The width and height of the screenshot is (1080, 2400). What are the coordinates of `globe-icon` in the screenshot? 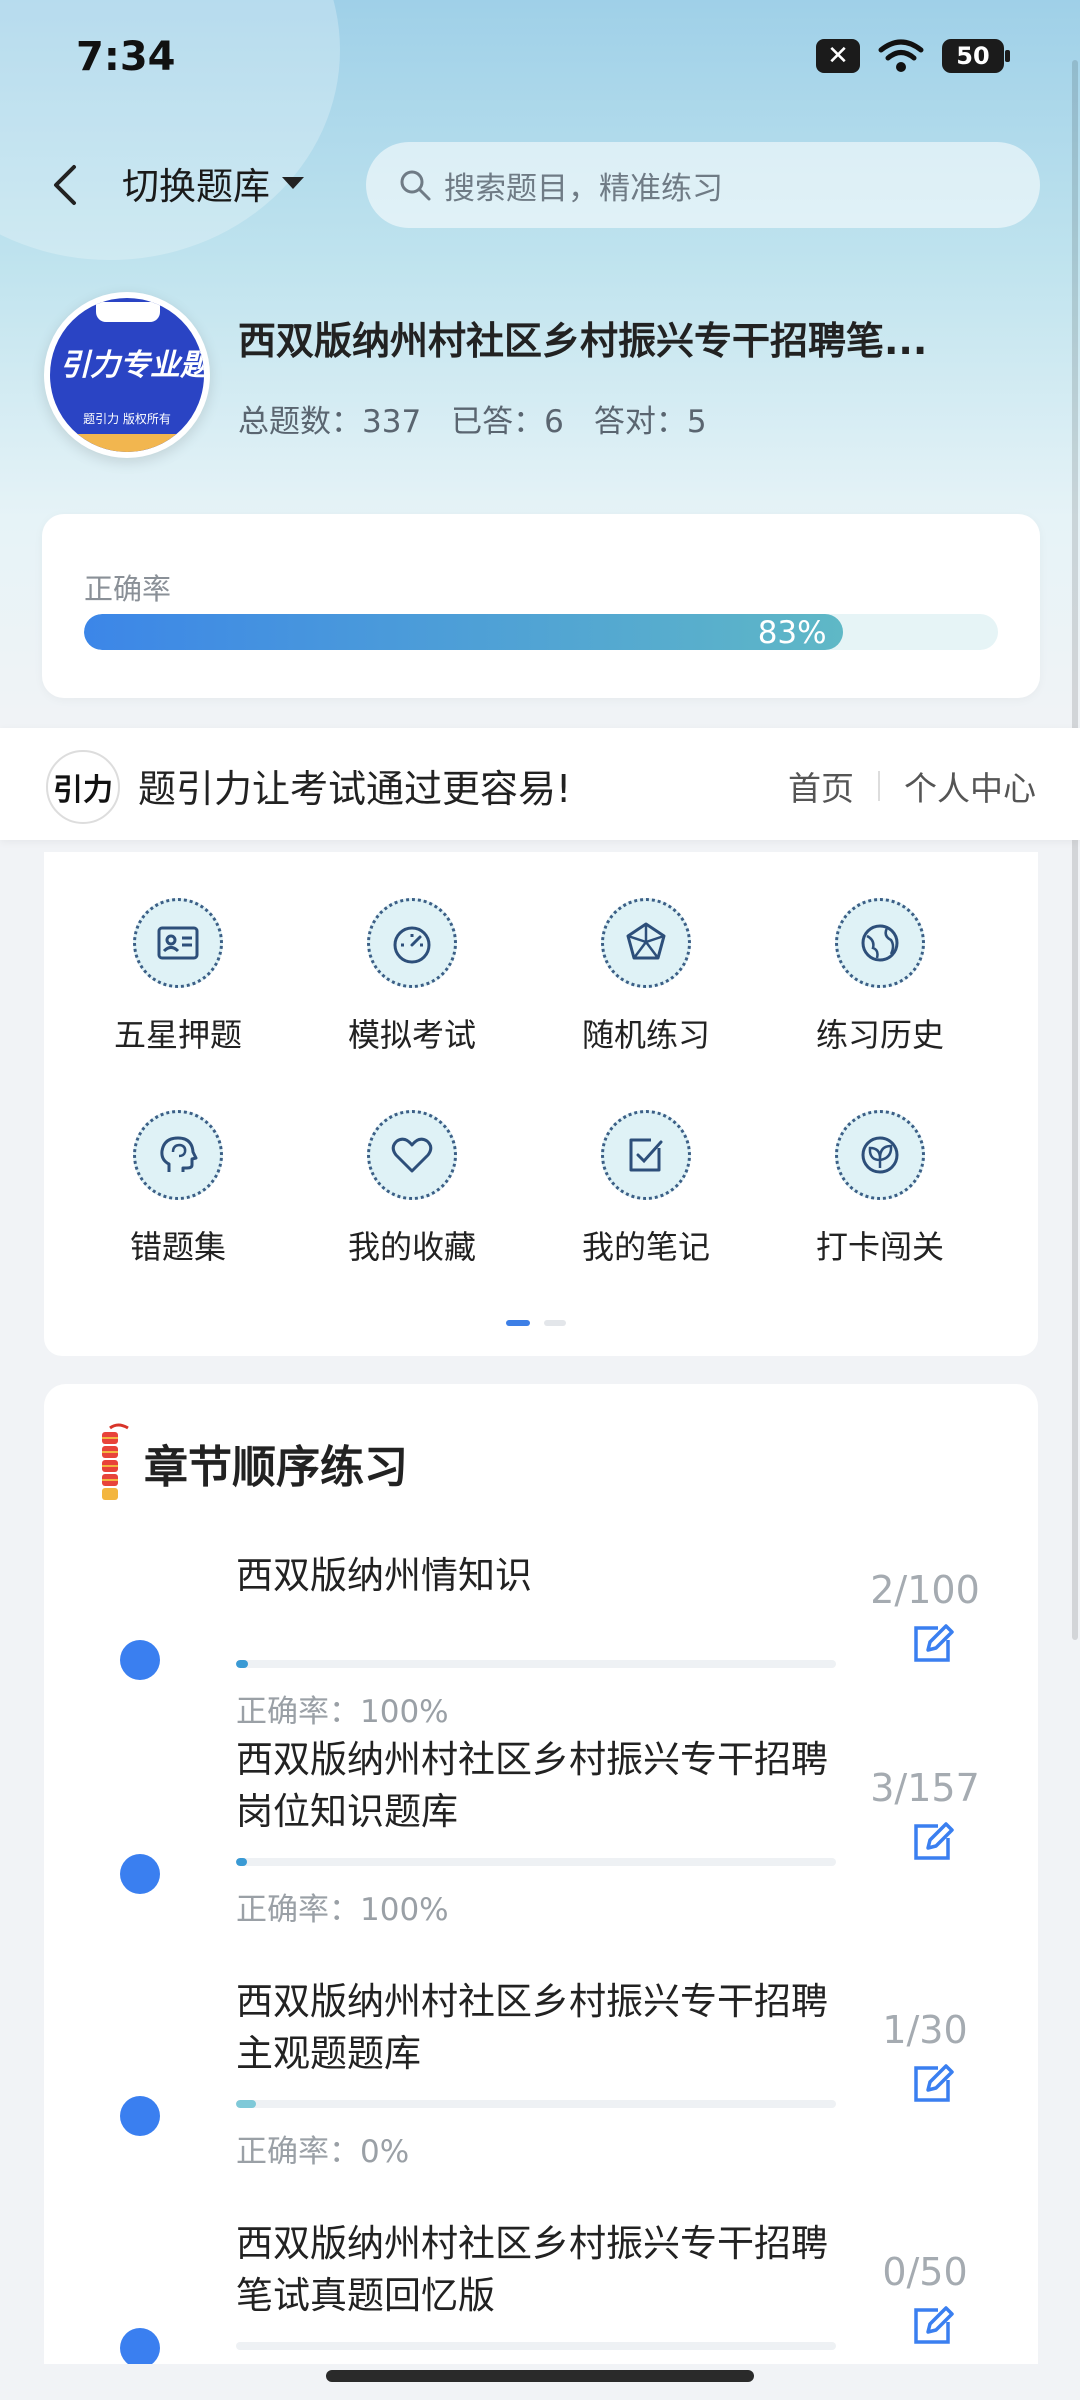 It's located at (880, 943).